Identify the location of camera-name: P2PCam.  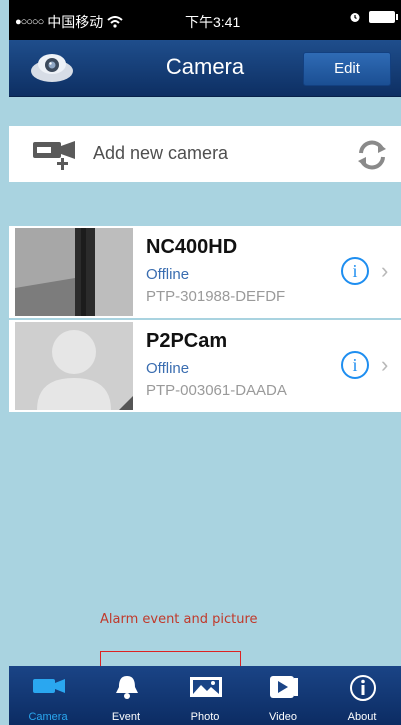
(187, 341).